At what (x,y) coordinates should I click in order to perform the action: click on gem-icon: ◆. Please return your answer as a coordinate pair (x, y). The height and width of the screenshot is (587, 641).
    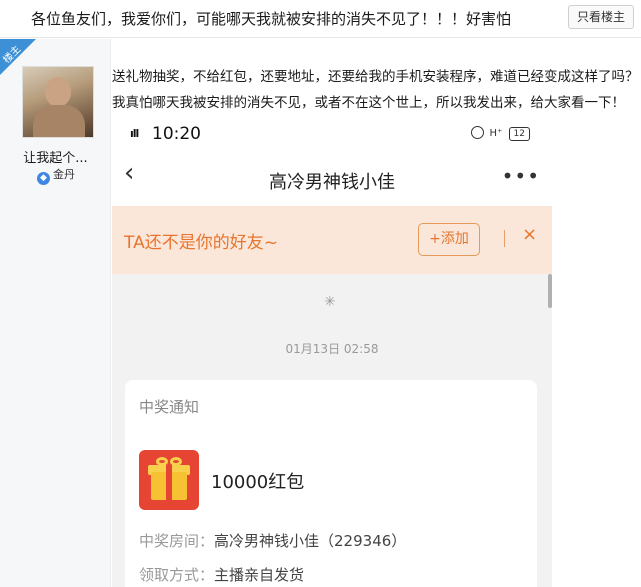
    Looking at the image, I should click on (43, 178).